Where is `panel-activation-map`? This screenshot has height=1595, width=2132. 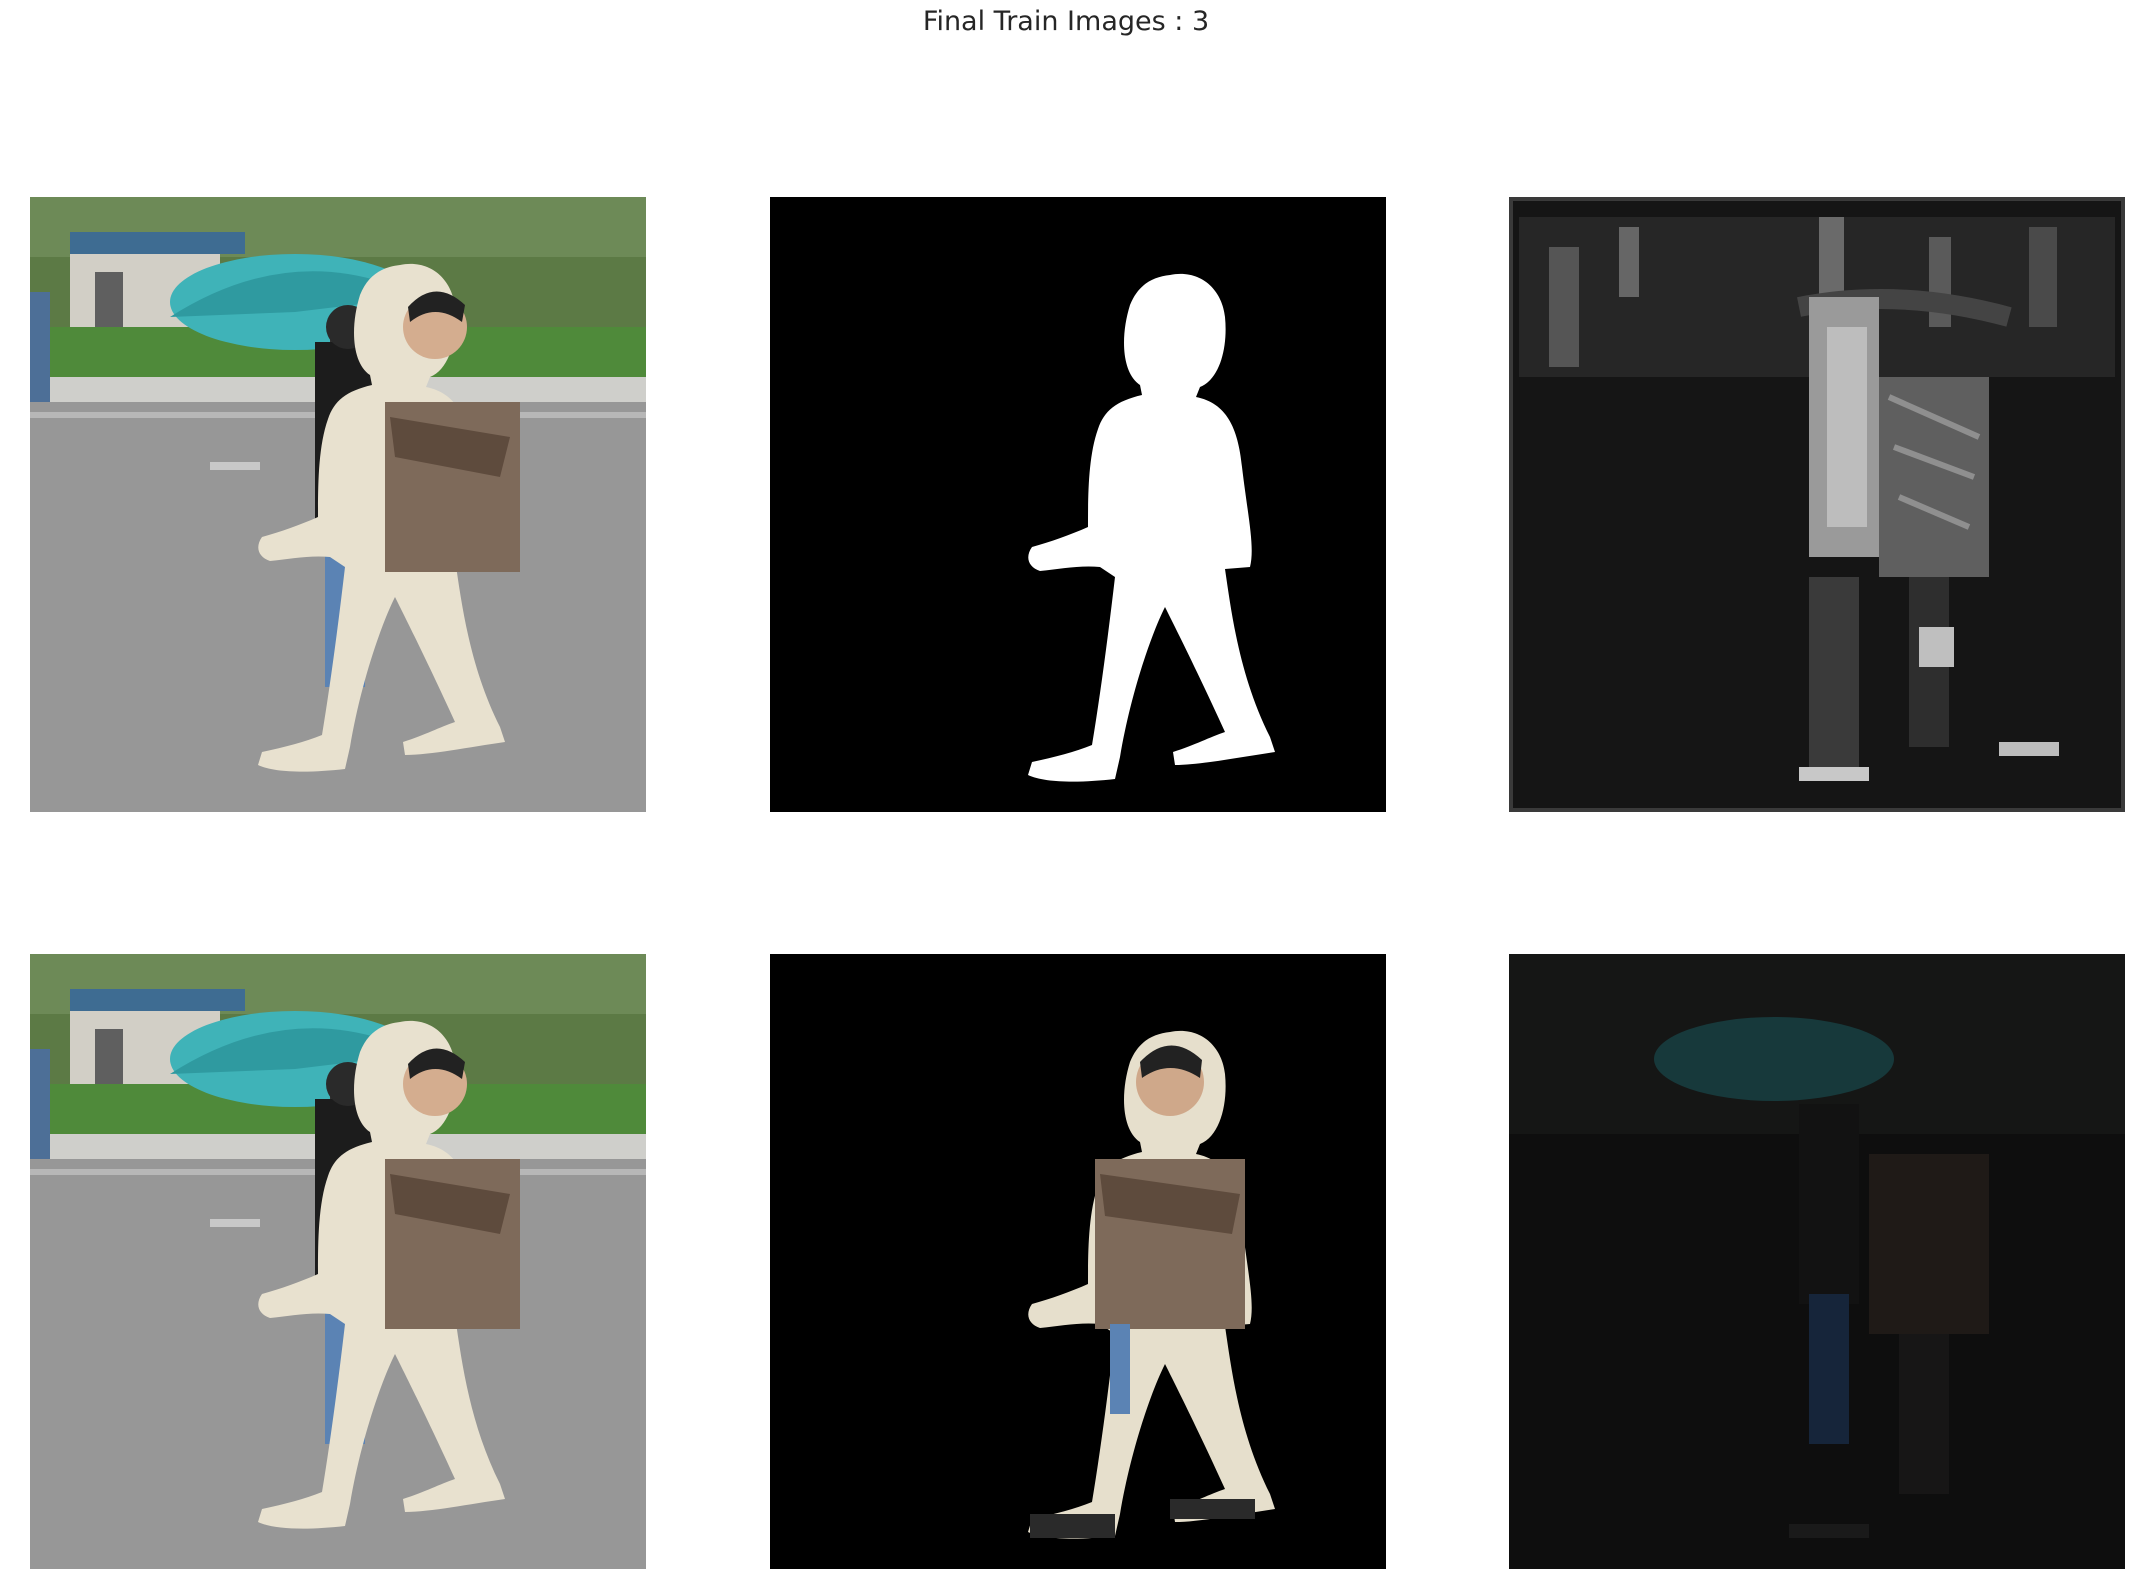
panel-activation-map is located at coordinates (1817, 504).